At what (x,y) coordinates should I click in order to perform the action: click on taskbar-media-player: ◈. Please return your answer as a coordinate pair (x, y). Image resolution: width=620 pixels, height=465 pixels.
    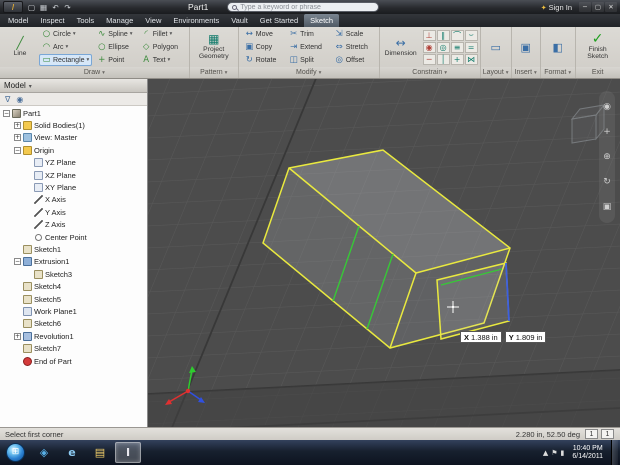
    Looking at the image, I should click on (44, 452).